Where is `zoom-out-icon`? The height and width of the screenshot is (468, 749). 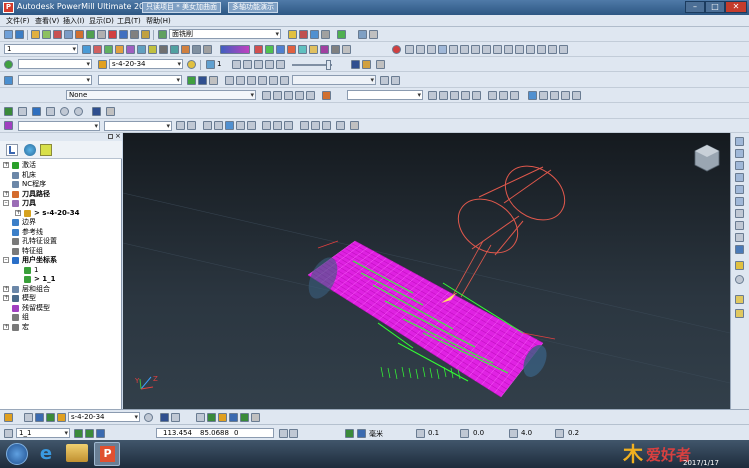 zoom-out-icon is located at coordinates (739, 225).